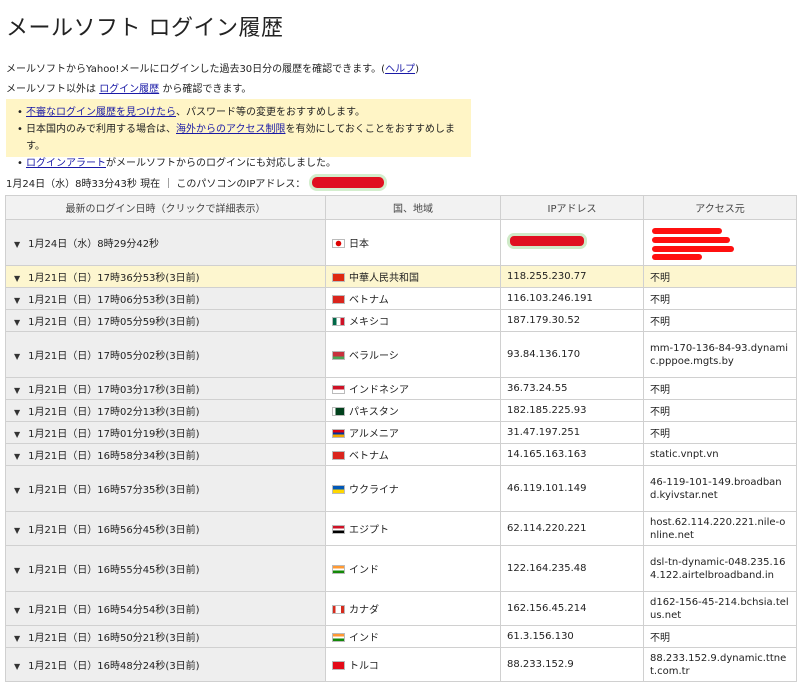 Image resolution: width=800 pixels, height=682 pixels. What do you see at coordinates (165, 608) in the screenshot?
I see `date-cell: ▼ 1月21日（日）16時54分54秒(3日前)` at bounding box center [165, 608].